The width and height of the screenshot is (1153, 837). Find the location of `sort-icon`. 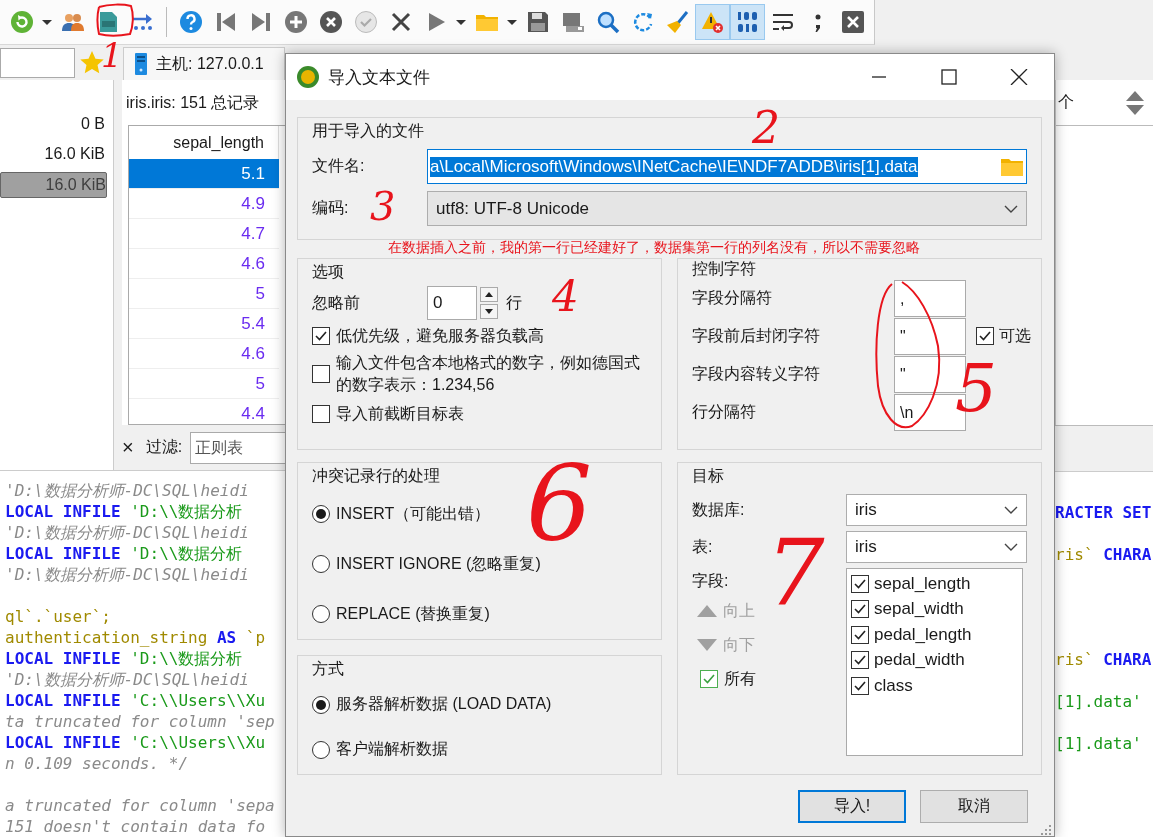

sort-icon is located at coordinates (1135, 102).